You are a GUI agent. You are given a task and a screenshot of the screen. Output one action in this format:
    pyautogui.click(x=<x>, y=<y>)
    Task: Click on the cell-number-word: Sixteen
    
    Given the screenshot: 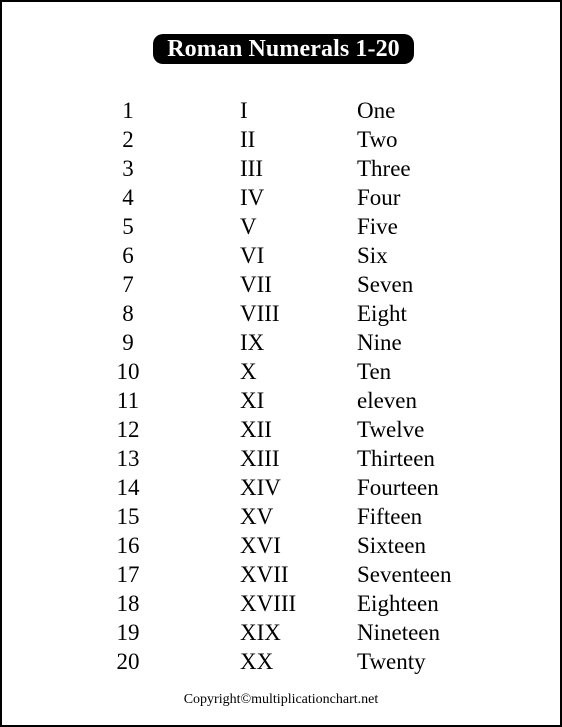 What is the action you would take?
    pyautogui.click(x=391, y=545)
    